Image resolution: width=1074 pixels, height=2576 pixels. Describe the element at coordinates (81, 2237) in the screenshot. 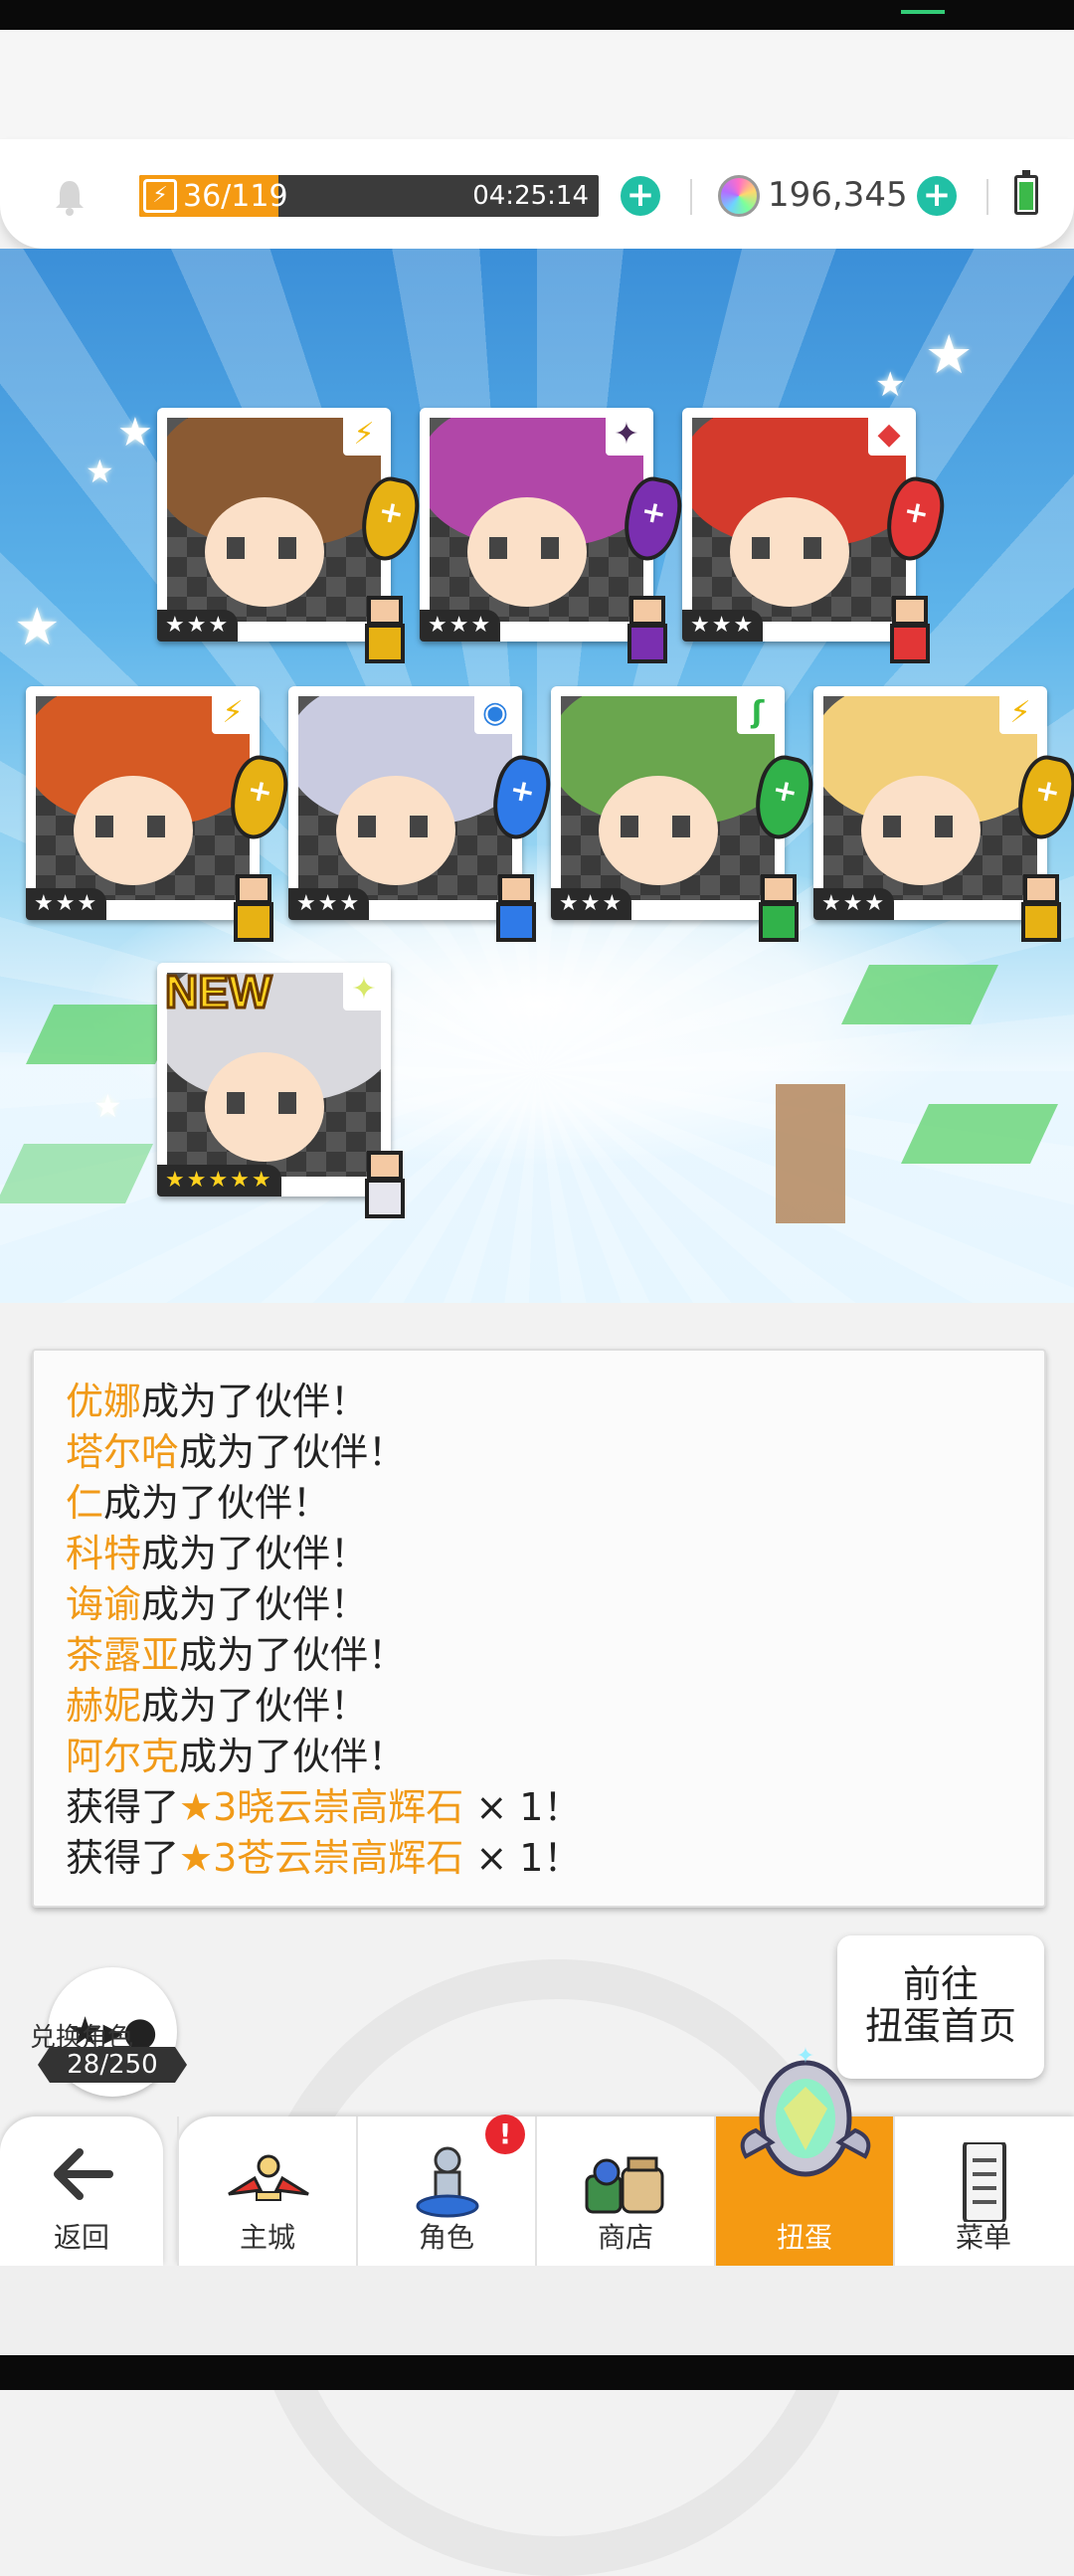

I see `back-label: 返回` at that location.